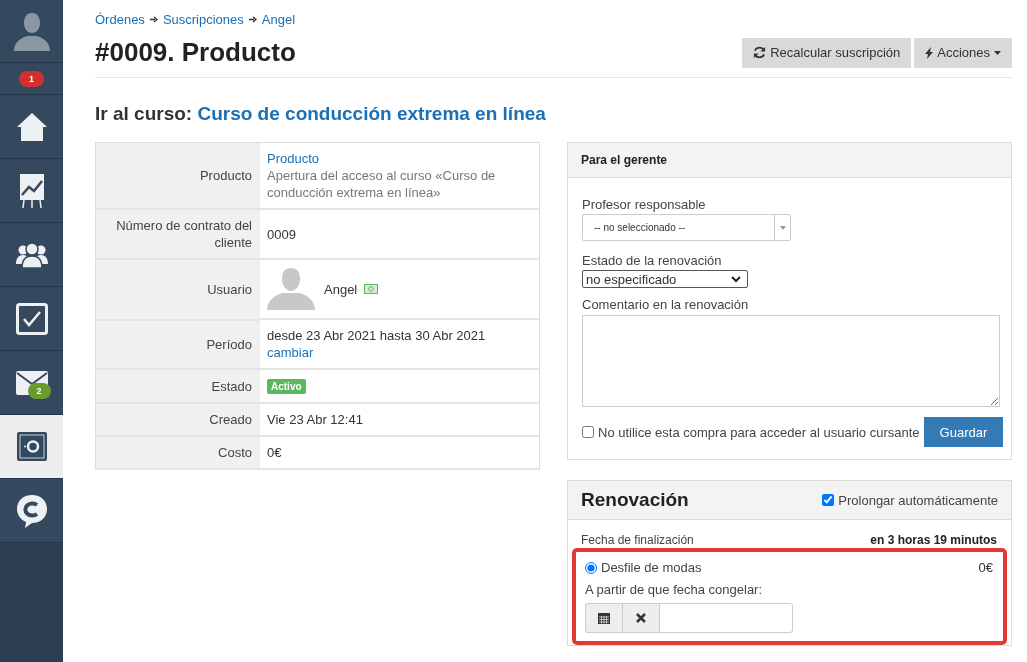  I want to click on course-link: Curso de conducción extrema en línea, so click(371, 113).